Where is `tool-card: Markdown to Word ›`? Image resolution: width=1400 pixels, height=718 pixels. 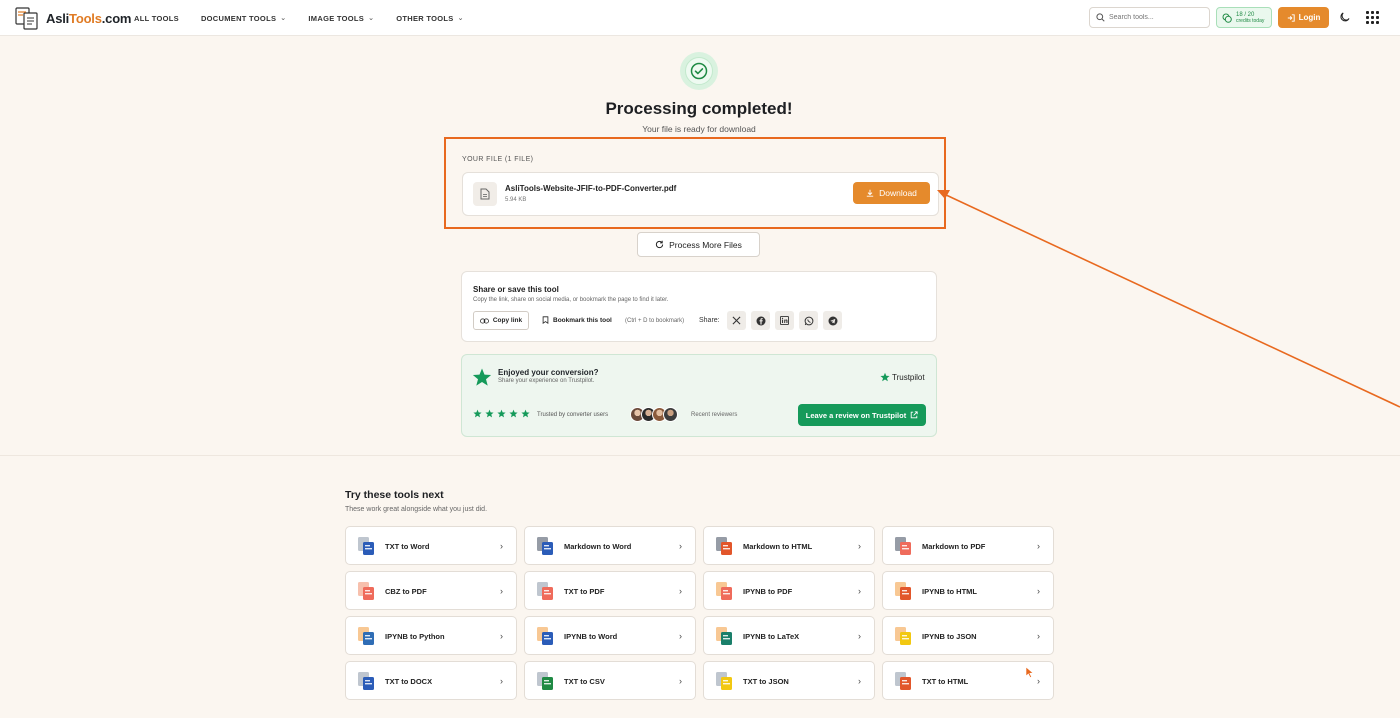
tool-card: Markdown to Word › is located at coordinates (610, 545).